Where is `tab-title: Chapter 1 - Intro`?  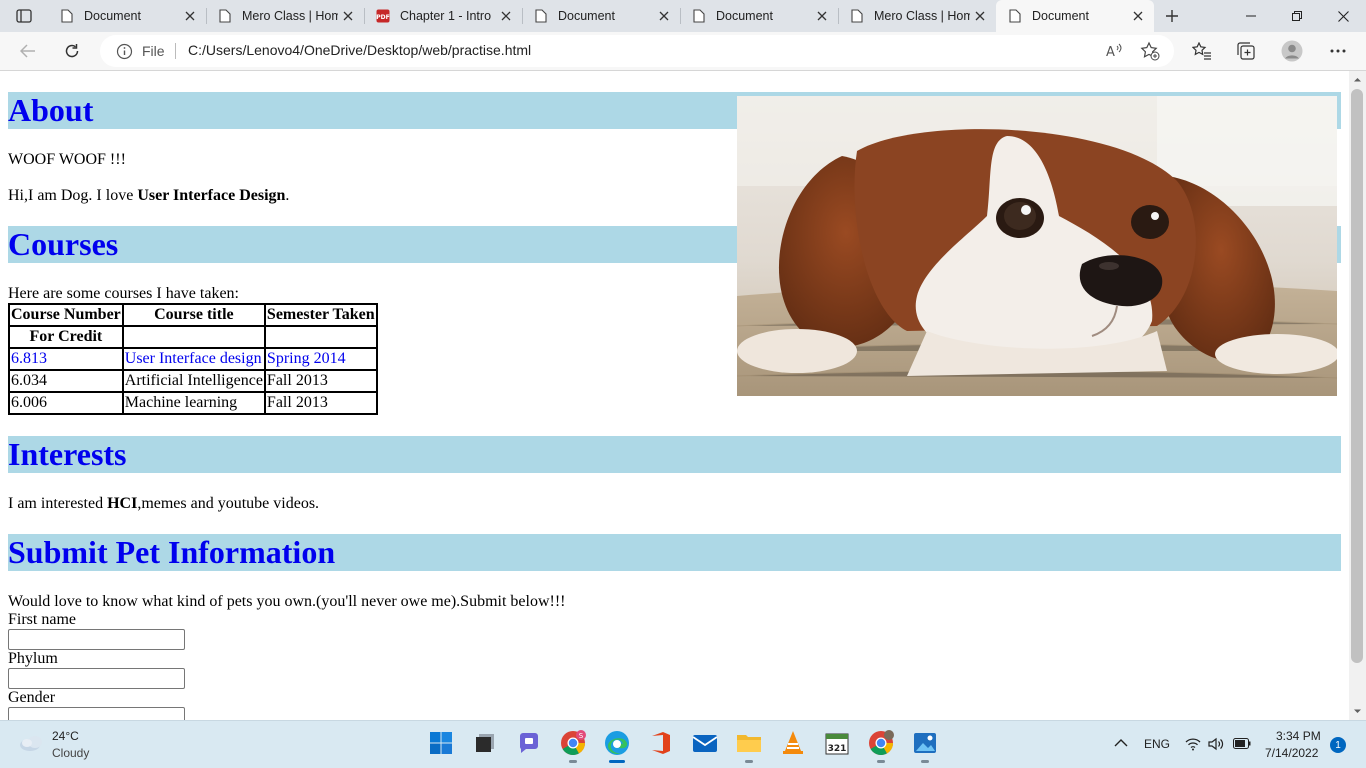 tab-title: Chapter 1 - Intro is located at coordinates (446, 16).